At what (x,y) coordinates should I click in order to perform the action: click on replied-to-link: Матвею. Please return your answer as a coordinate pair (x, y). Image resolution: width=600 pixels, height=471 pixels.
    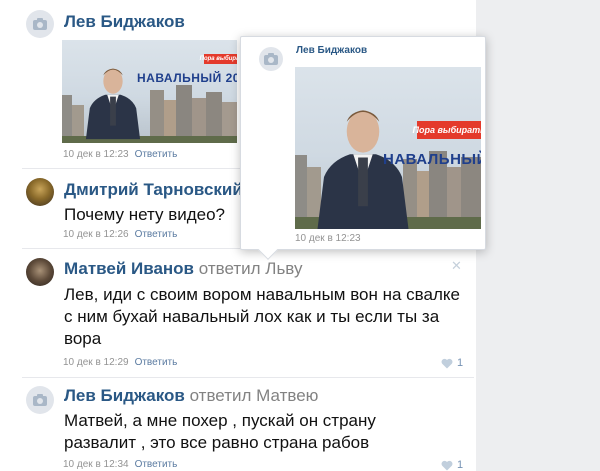
    Looking at the image, I should click on (287, 395).